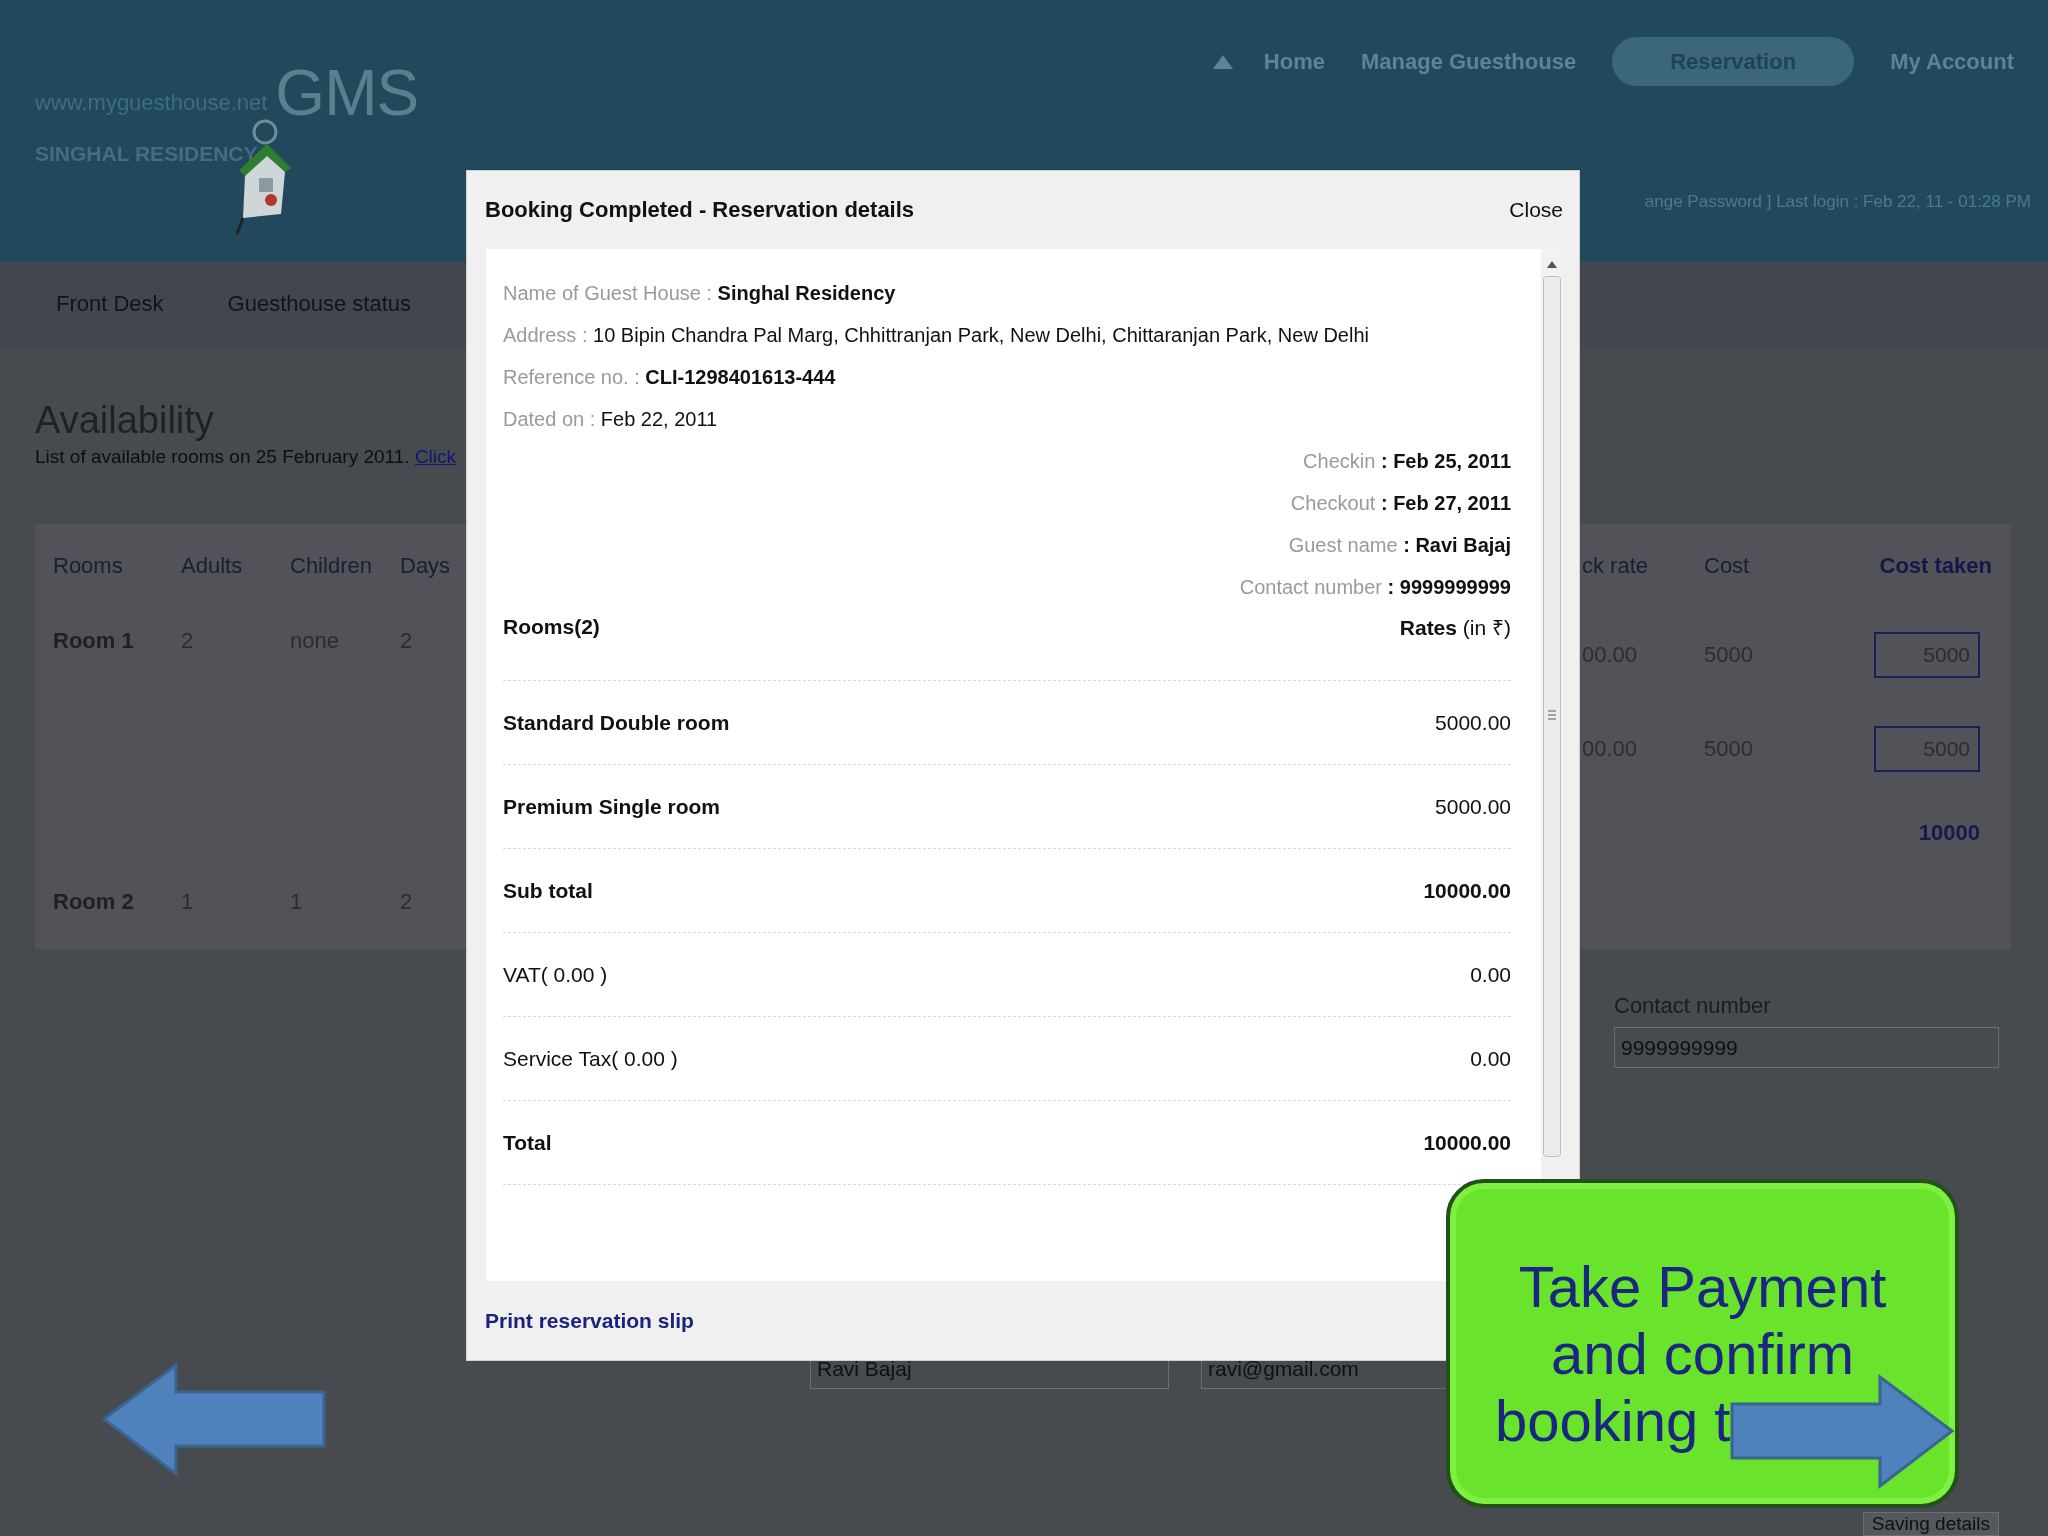 The image size is (2048, 1536). Describe the element at coordinates (589, 1320) in the screenshot. I see `print-link: Print reservation slip` at that location.